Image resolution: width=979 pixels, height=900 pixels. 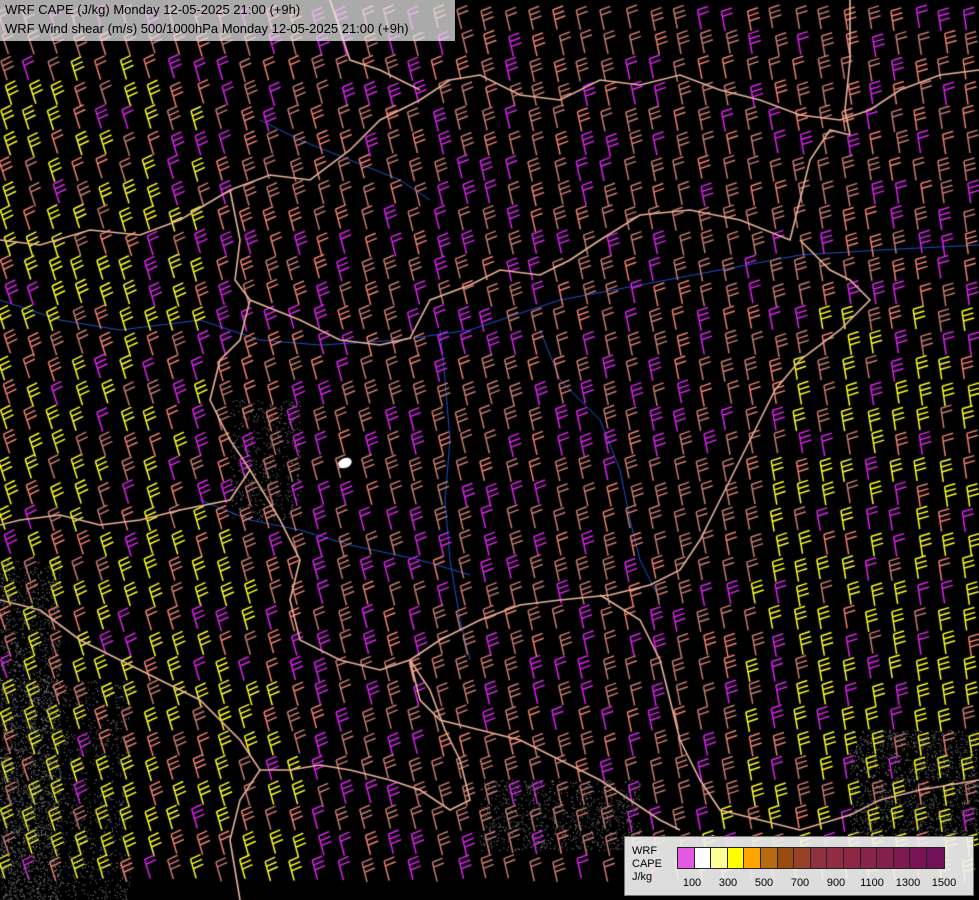 What do you see at coordinates (944, 883) in the screenshot?
I see `legend-tick-label: 1500` at bounding box center [944, 883].